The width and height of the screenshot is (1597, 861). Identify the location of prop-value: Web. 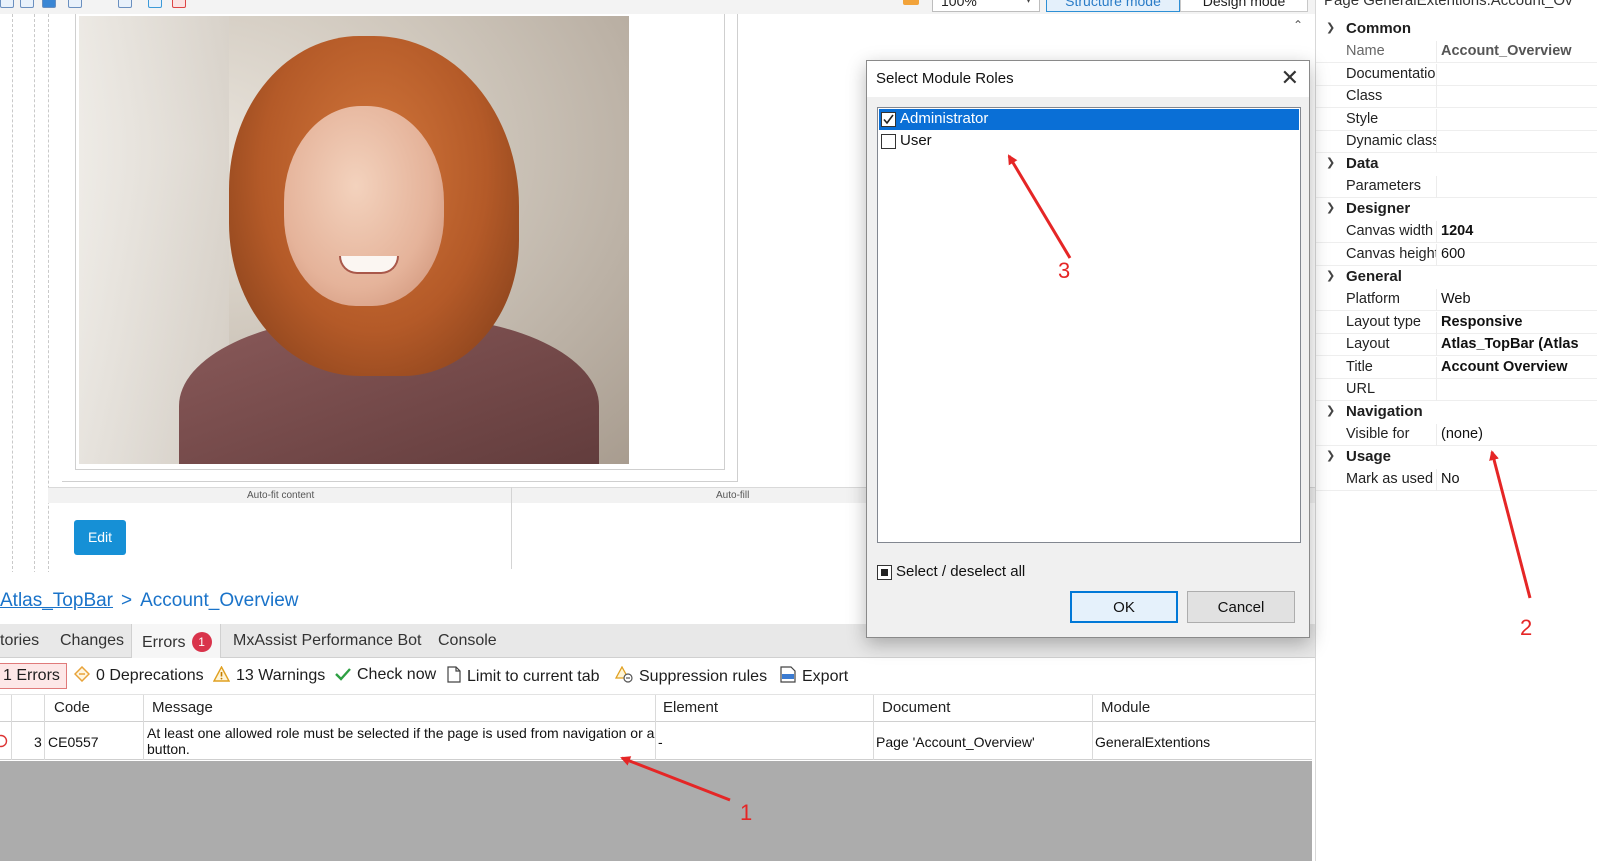
(1456, 299).